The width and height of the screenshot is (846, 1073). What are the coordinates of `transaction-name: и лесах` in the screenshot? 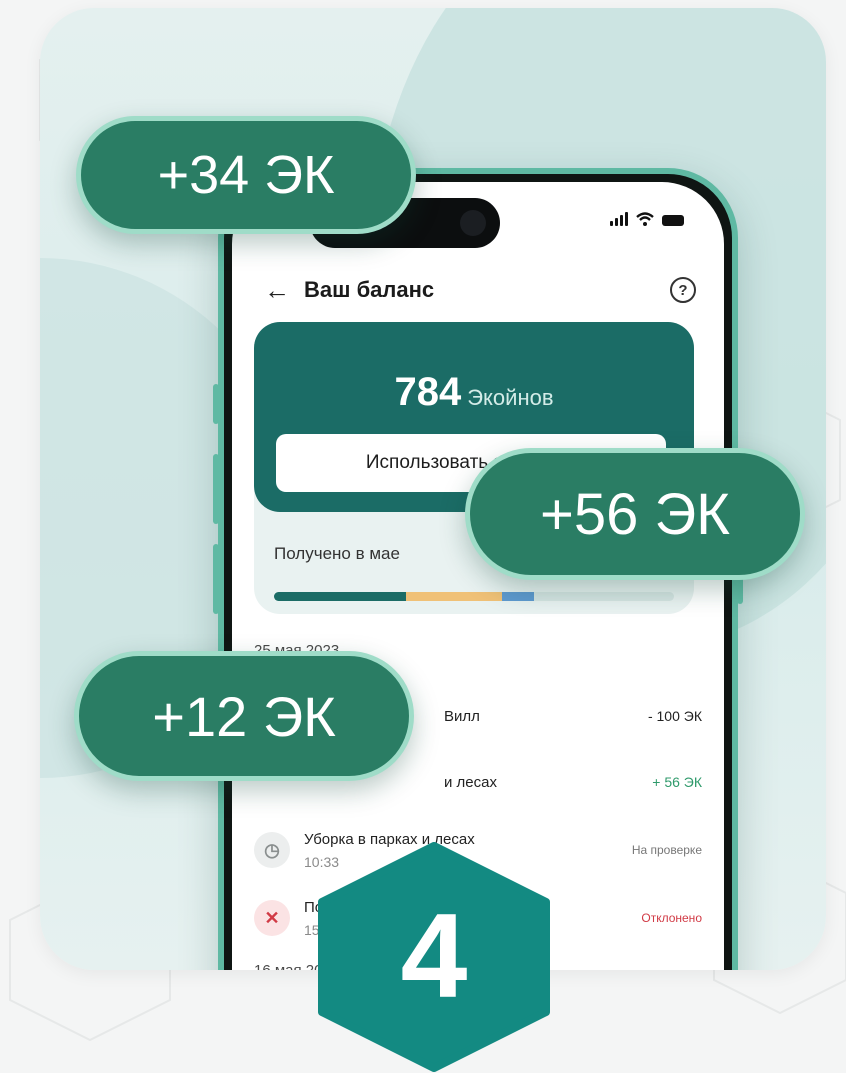 It's located at (470, 782).